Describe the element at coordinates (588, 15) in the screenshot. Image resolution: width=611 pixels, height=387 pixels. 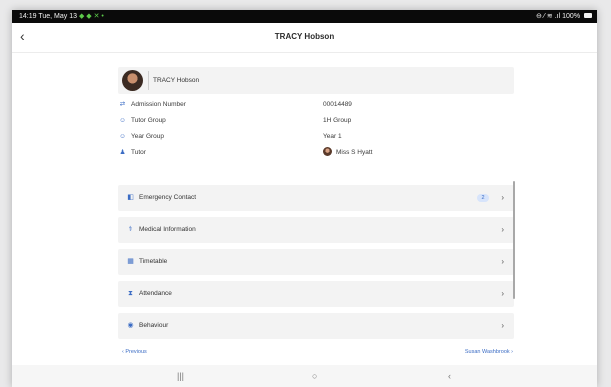
I see `battery-icon` at that location.